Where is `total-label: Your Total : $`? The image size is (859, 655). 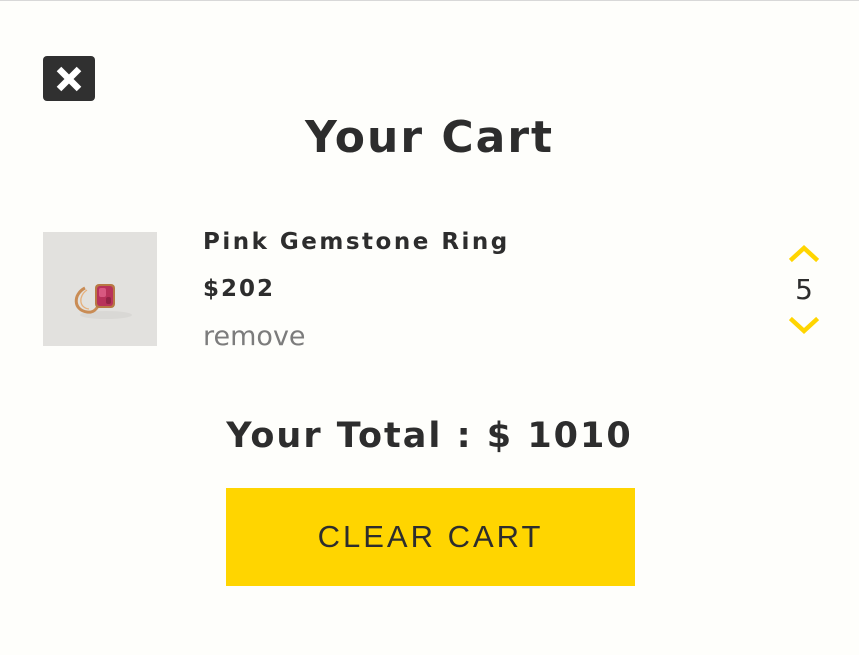 total-label: Your Total : $ is located at coordinates (377, 436).